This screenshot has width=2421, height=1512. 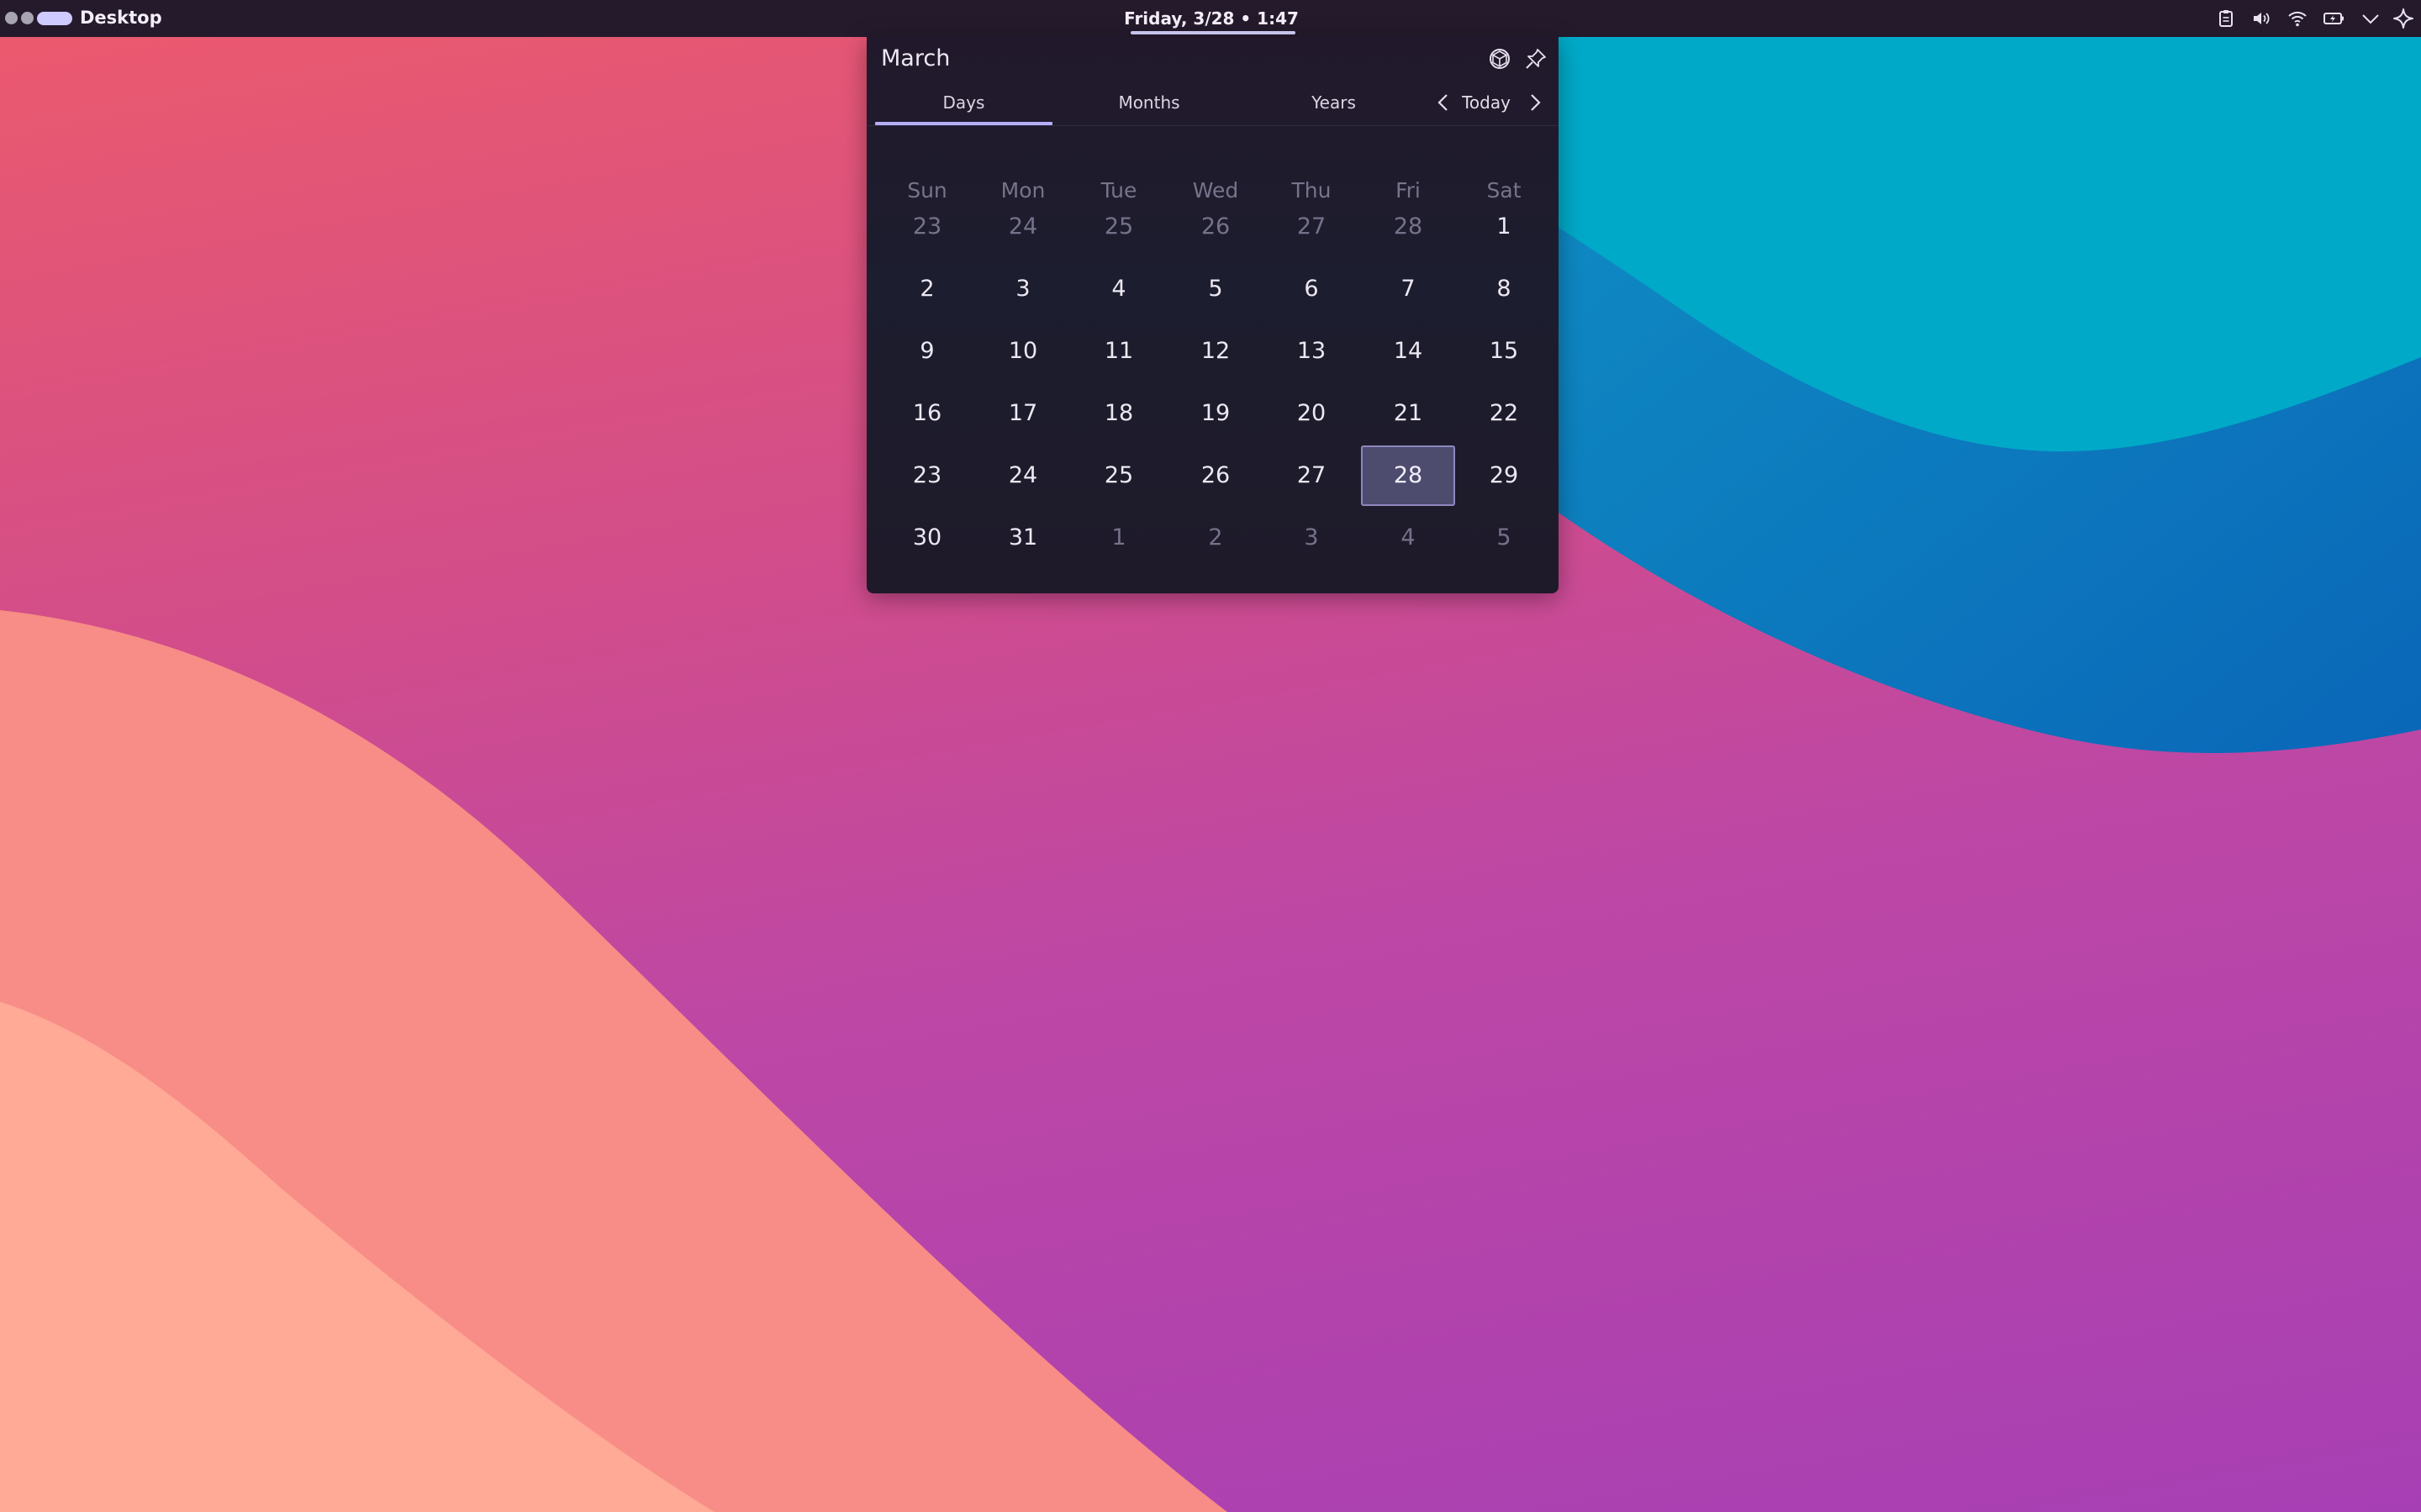 I want to click on clock-active-indicator, so click(x=1213, y=32).